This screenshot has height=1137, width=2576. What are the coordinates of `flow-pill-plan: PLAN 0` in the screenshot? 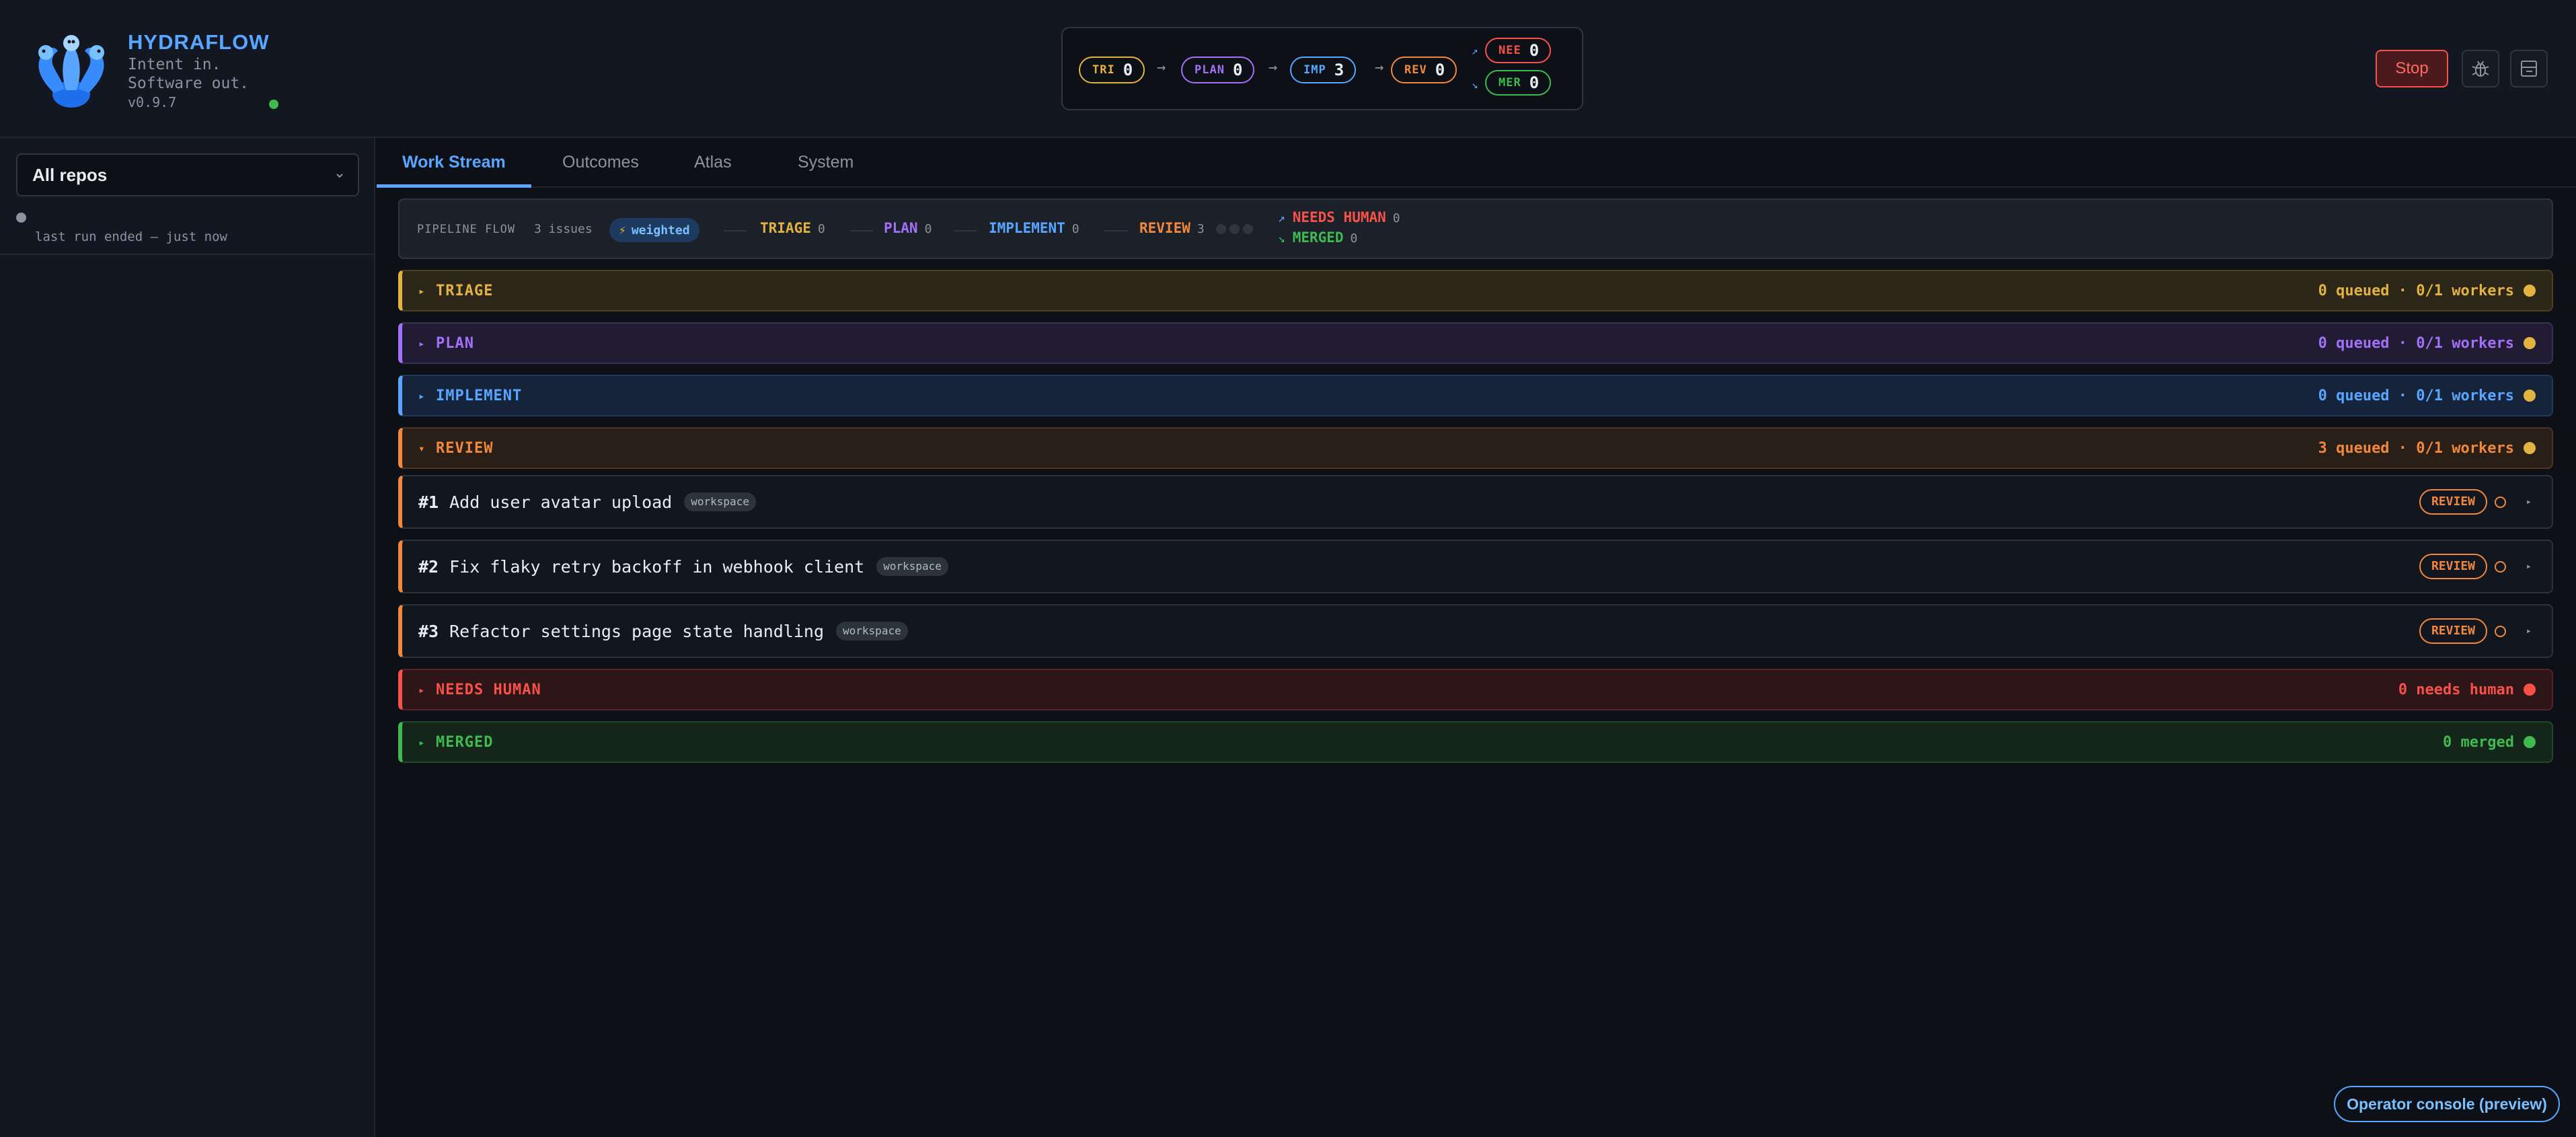 It's located at (1218, 70).